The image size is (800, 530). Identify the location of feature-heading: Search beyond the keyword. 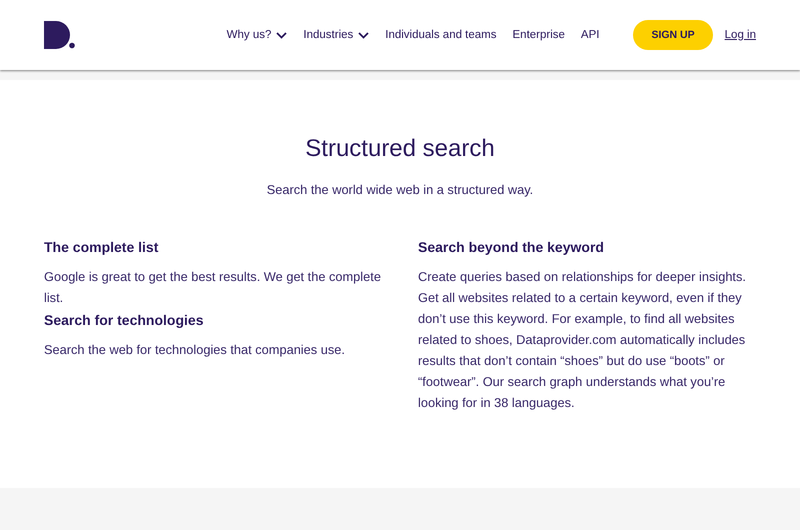
(511, 247).